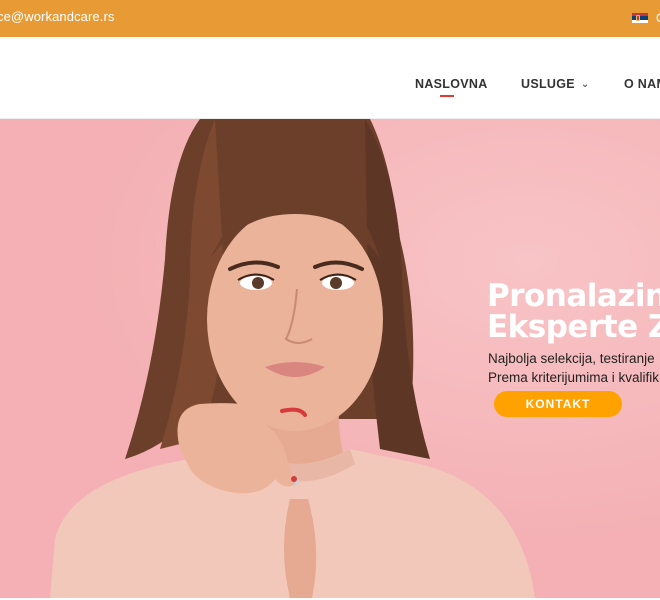 This screenshot has height=600, width=660. What do you see at coordinates (642, 84) in the screenshot?
I see `nav-item-o-nama: O NAM` at bounding box center [642, 84].